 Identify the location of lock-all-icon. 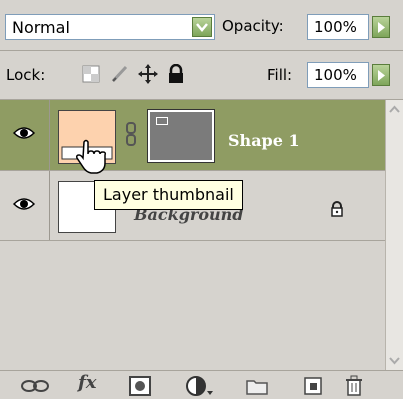
(176, 73).